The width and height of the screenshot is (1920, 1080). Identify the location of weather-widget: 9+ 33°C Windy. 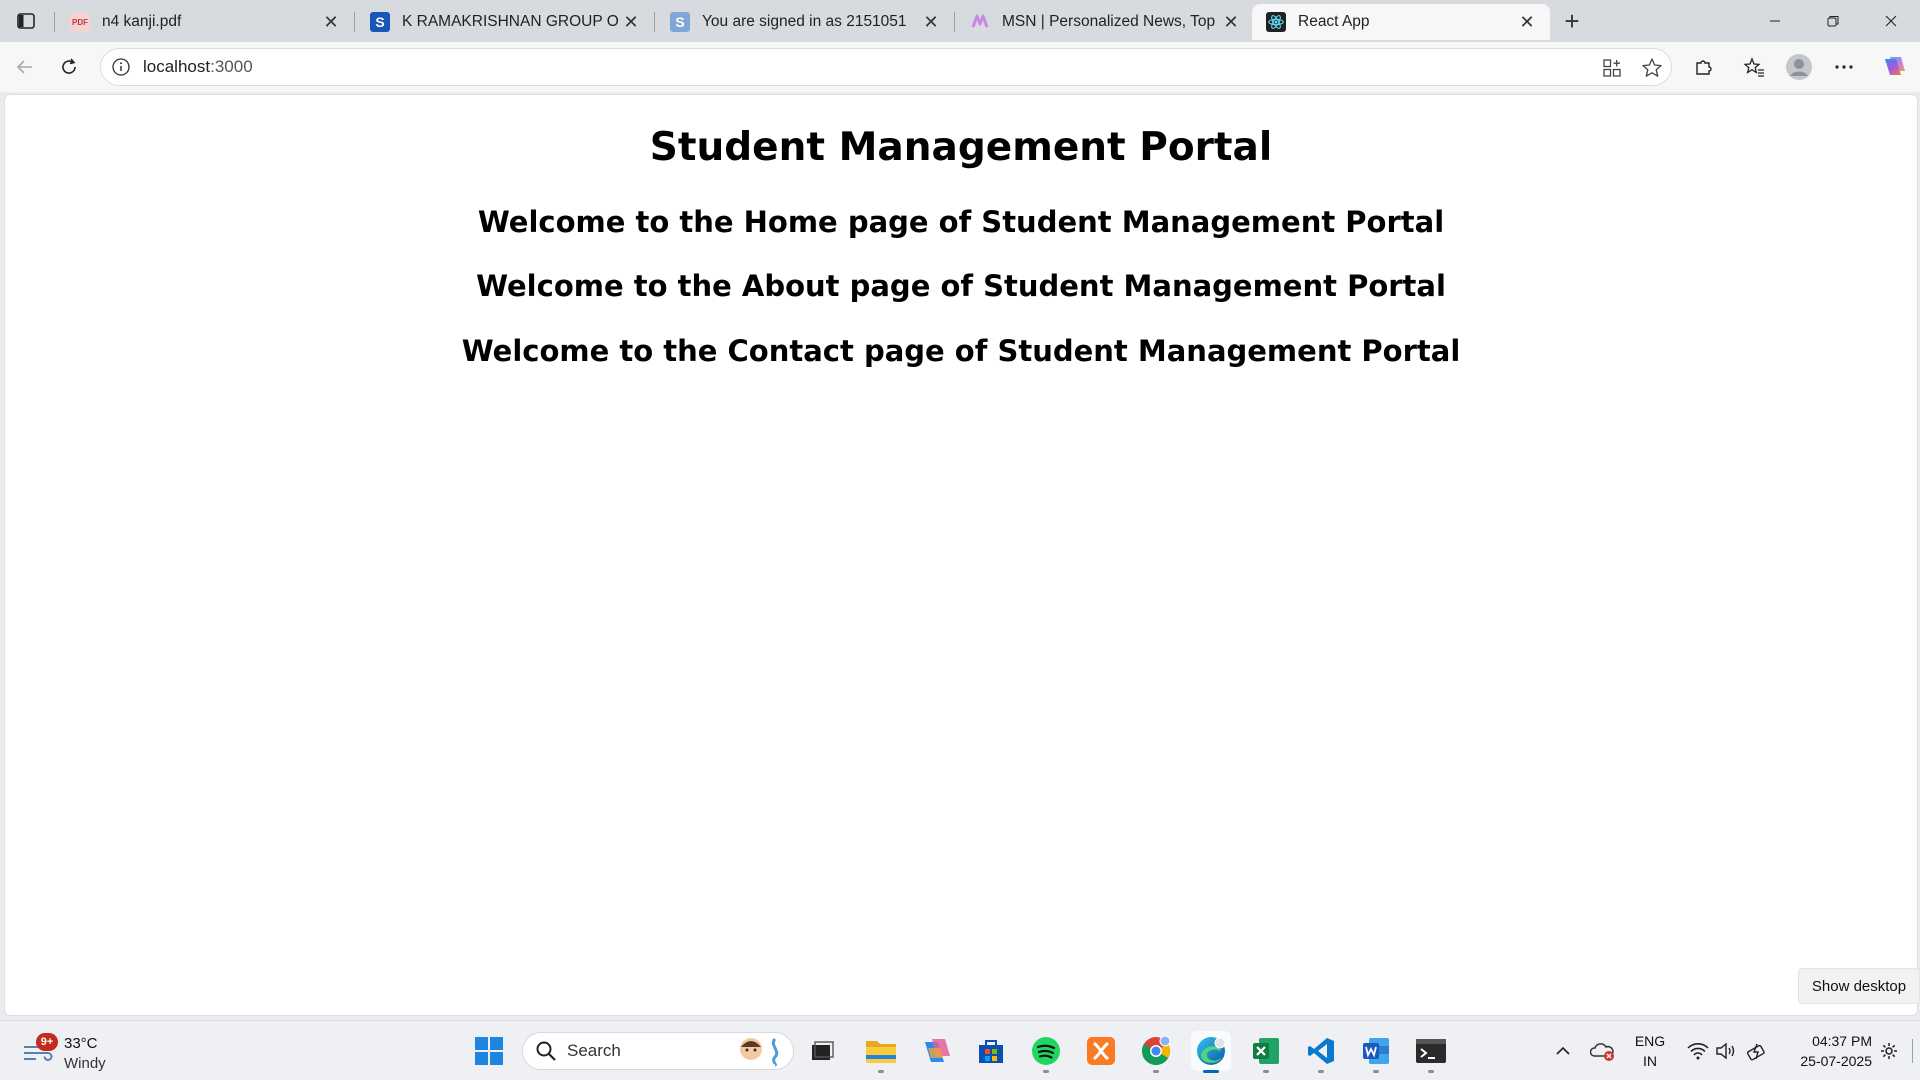
(75, 1051).